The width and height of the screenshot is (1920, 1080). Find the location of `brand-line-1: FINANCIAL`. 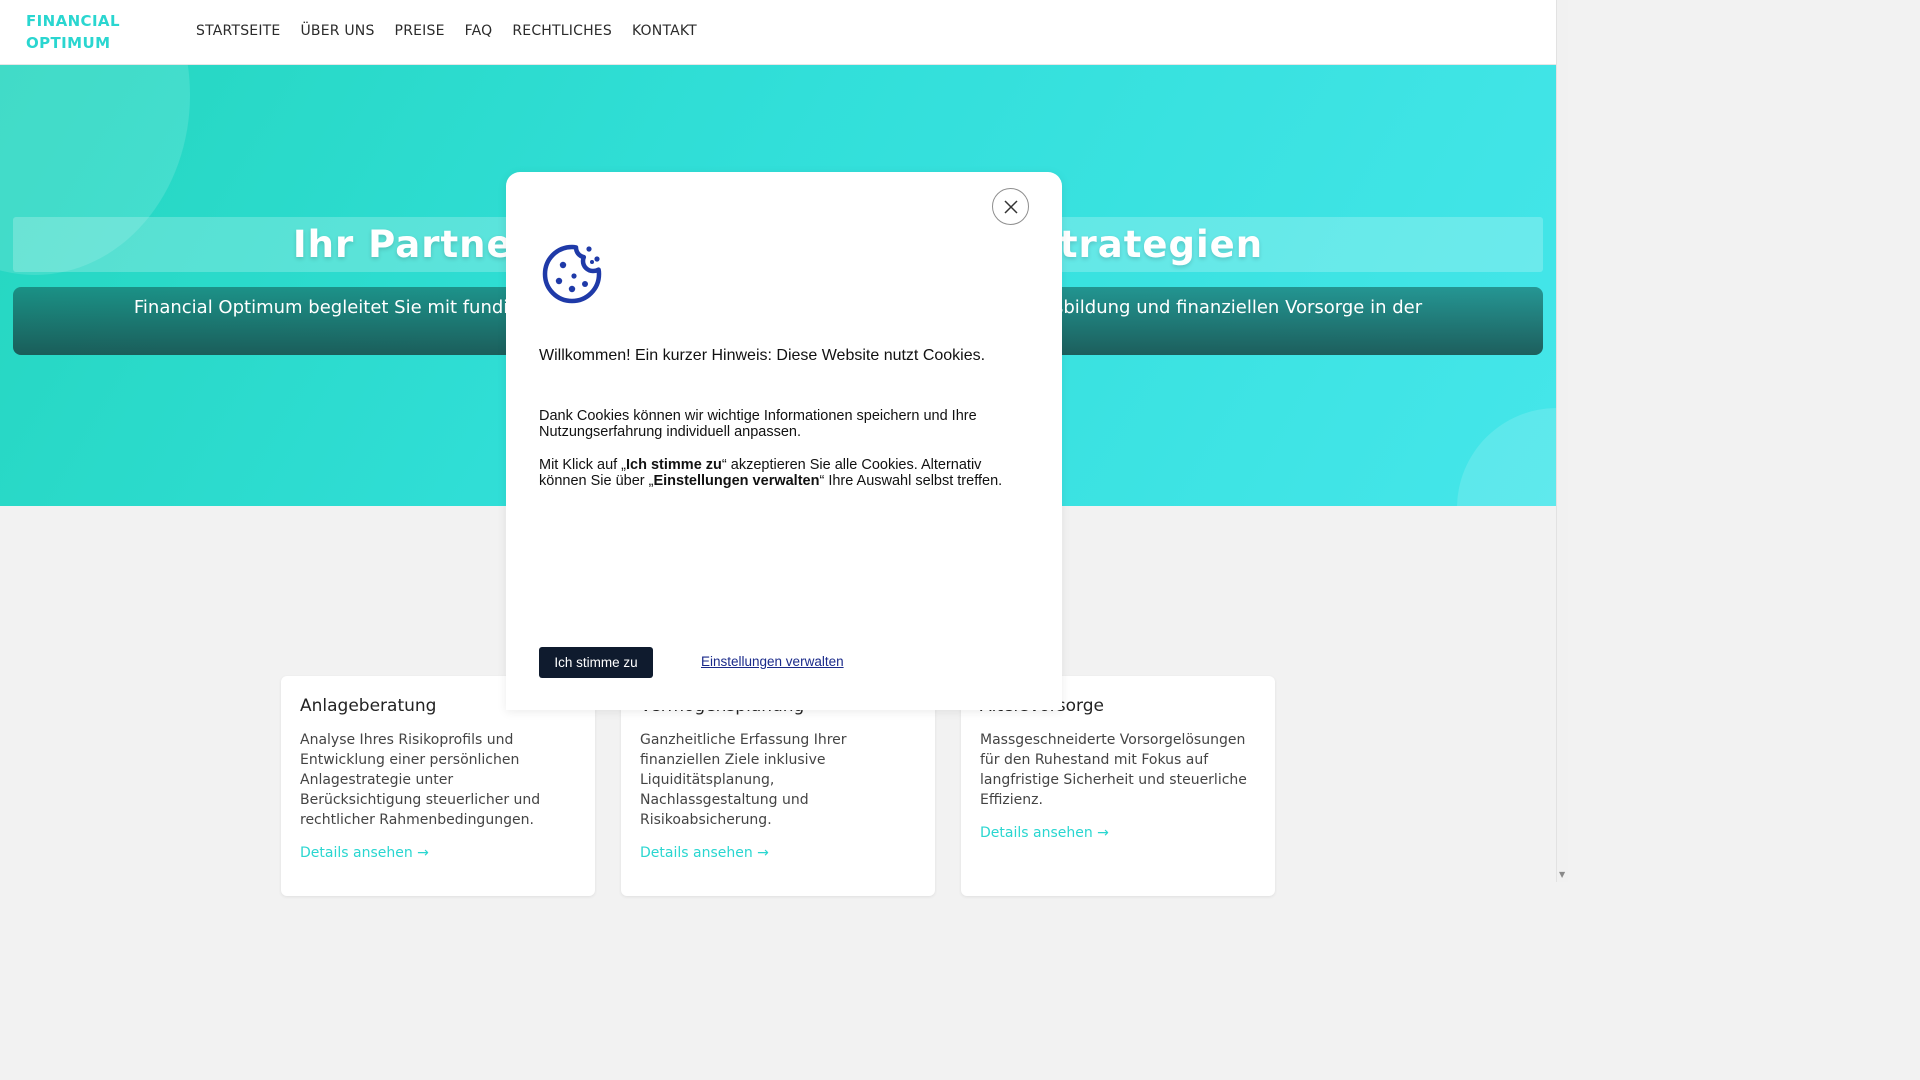

brand-line-1: FINANCIAL is located at coordinates (73, 21).